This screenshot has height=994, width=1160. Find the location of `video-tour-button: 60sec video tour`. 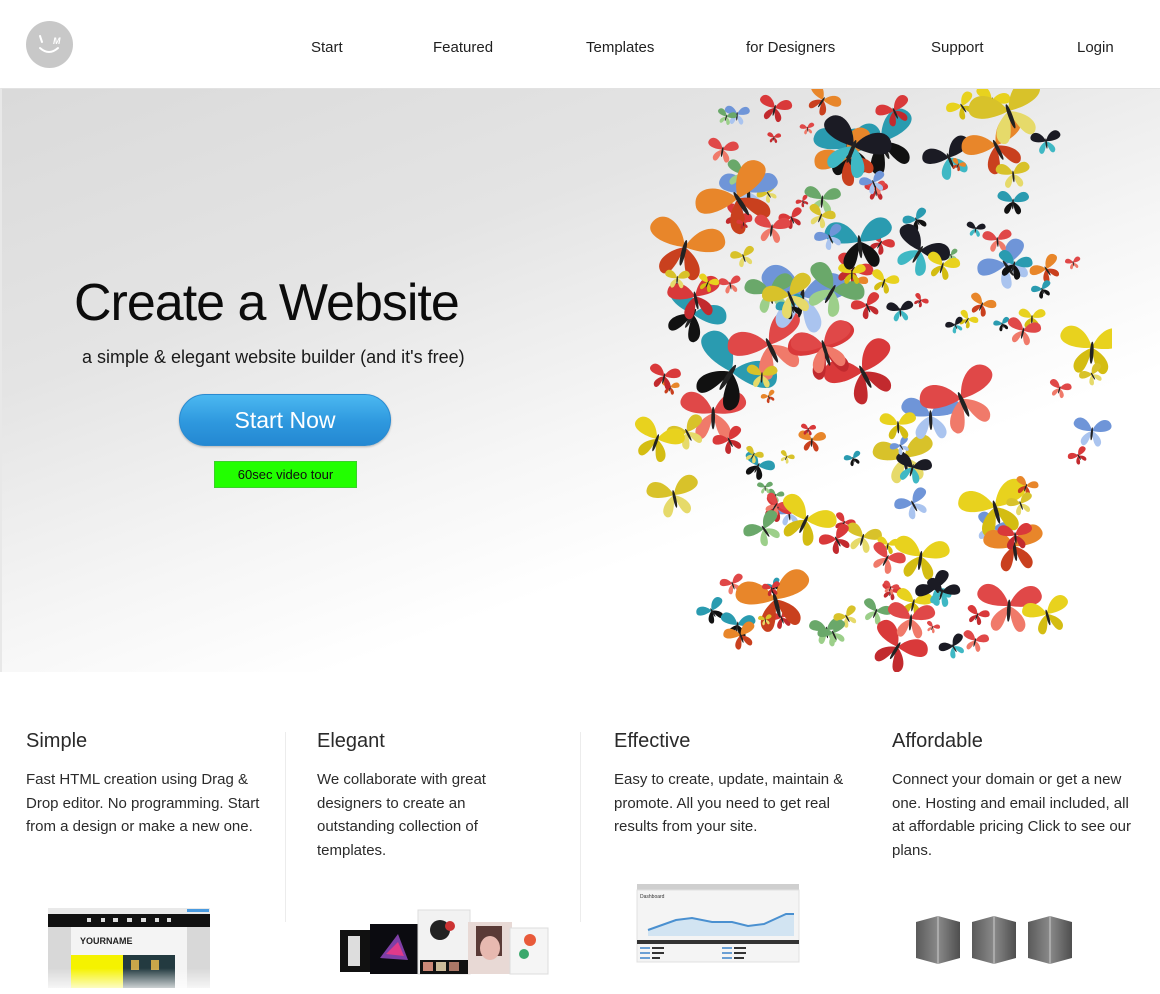

video-tour-button: 60sec video tour is located at coordinates (285, 474).